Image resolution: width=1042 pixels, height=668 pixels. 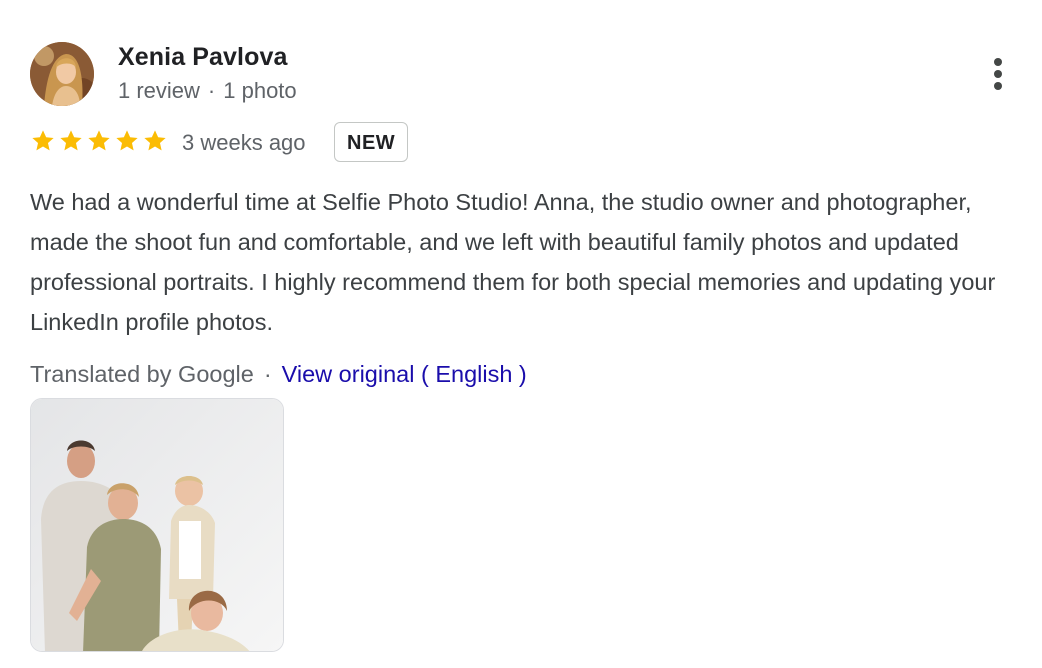 What do you see at coordinates (244, 142) in the screenshot?
I see `review-time: 3 weeks ago` at bounding box center [244, 142].